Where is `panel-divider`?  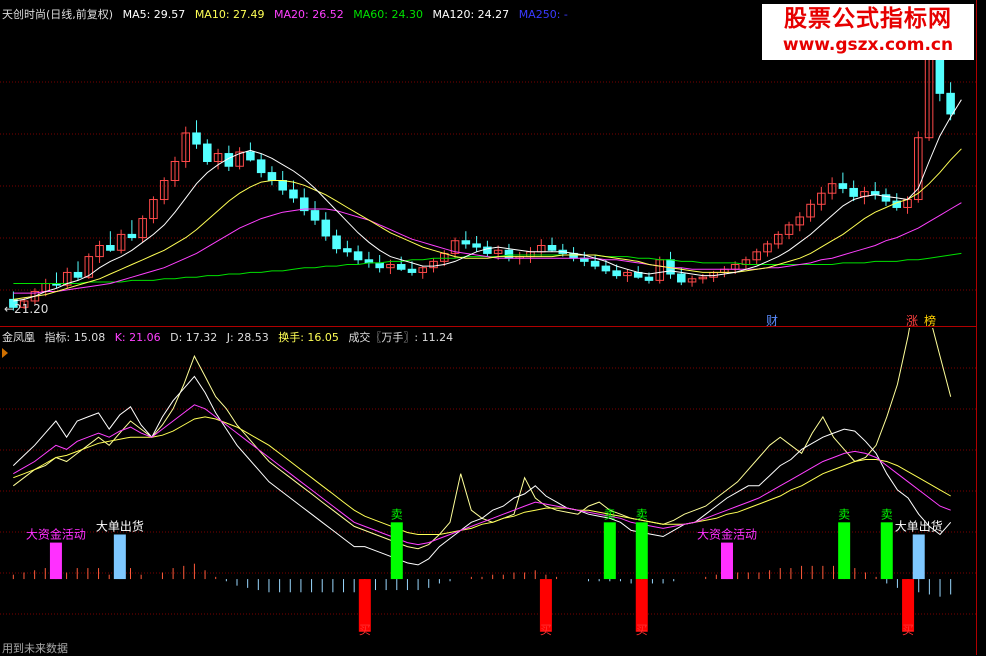
panel-divider is located at coordinates (488, 326).